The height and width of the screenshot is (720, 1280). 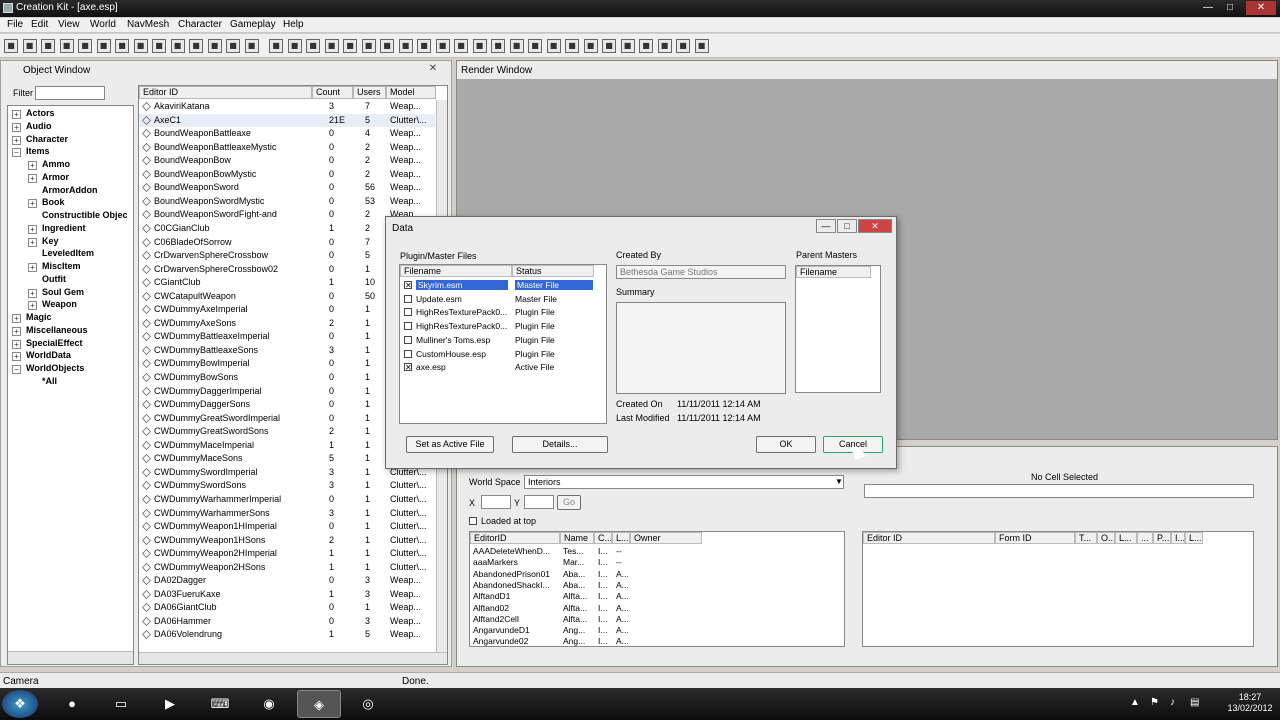 What do you see at coordinates (833, 272) in the screenshot?
I see `parent-filename-column: Filename` at bounding box center [833, 272].